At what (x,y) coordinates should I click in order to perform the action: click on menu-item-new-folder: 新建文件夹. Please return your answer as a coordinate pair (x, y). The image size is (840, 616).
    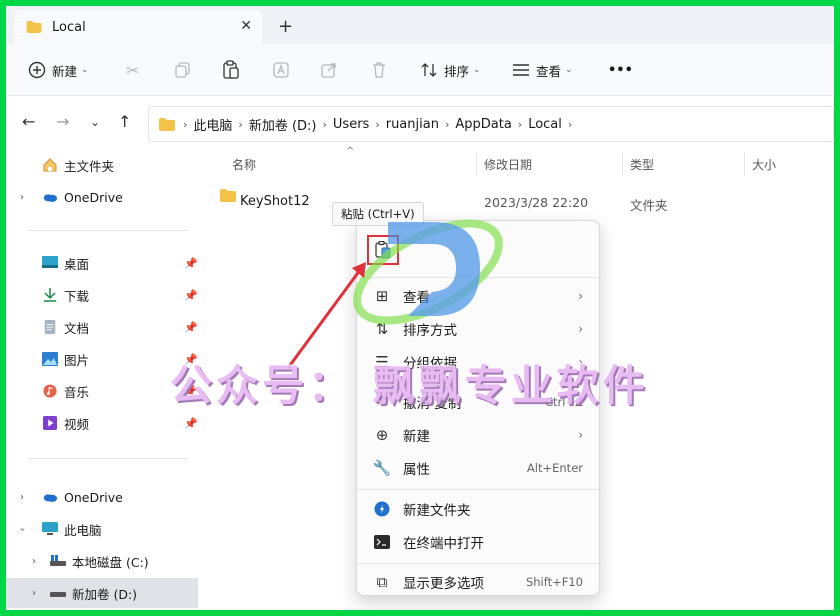
    Looking at the image, I should click on (478, 509).